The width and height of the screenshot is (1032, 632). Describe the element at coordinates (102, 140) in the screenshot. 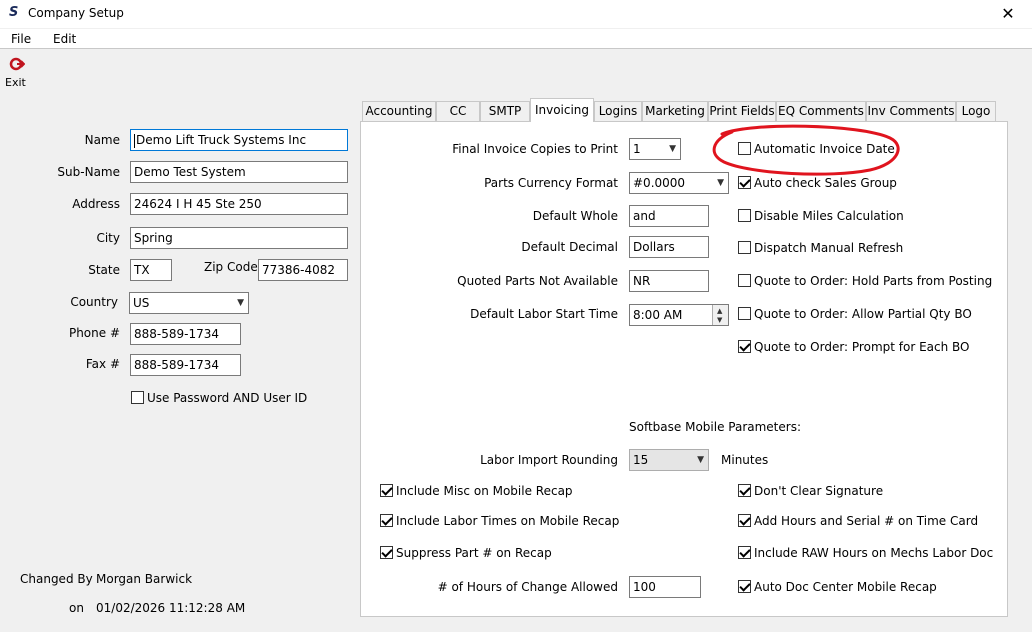

I see `name-label: Name` at that location.